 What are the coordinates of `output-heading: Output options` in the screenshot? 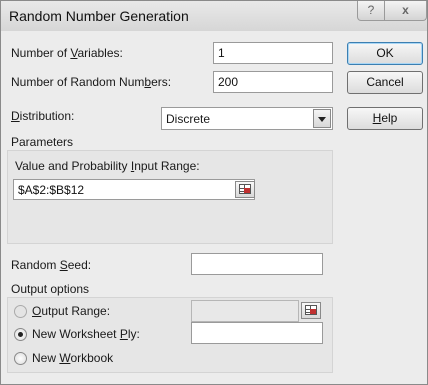 It's located at (50, 289).